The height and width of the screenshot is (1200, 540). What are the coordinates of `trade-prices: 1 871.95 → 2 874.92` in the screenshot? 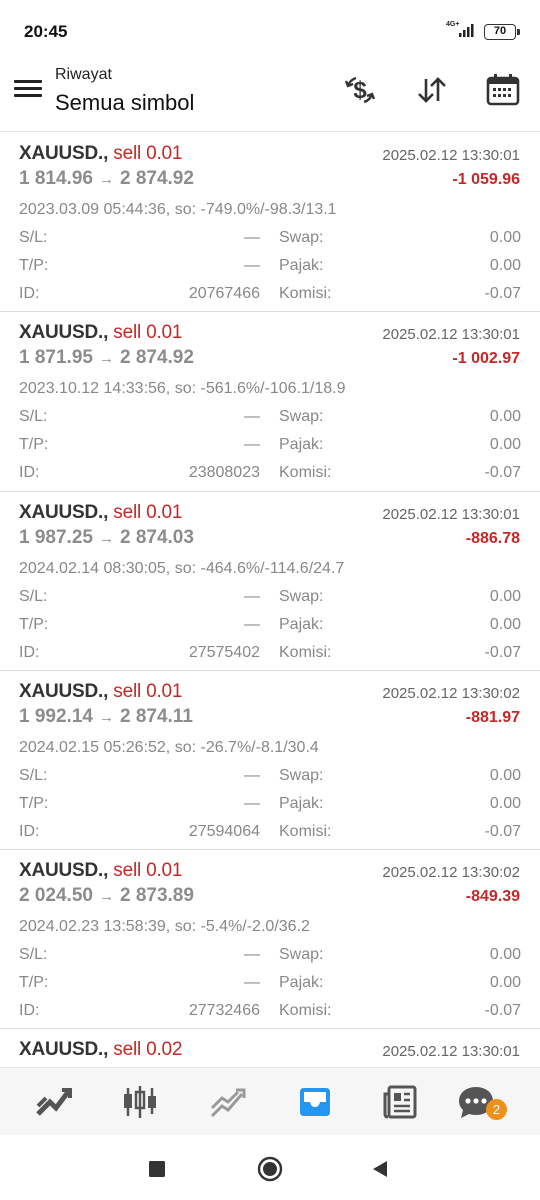 It's located at (106, 358).